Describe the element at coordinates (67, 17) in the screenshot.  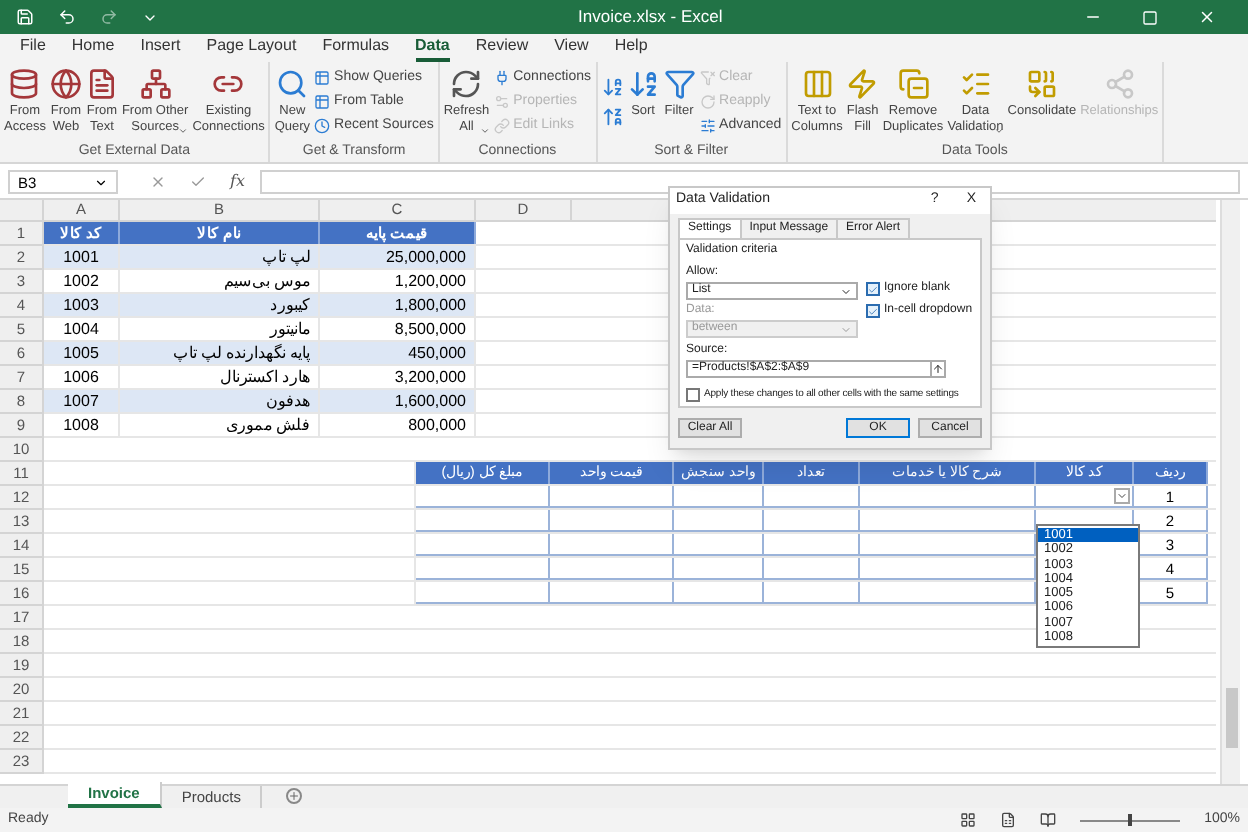
I see `undo-icon` at that location.